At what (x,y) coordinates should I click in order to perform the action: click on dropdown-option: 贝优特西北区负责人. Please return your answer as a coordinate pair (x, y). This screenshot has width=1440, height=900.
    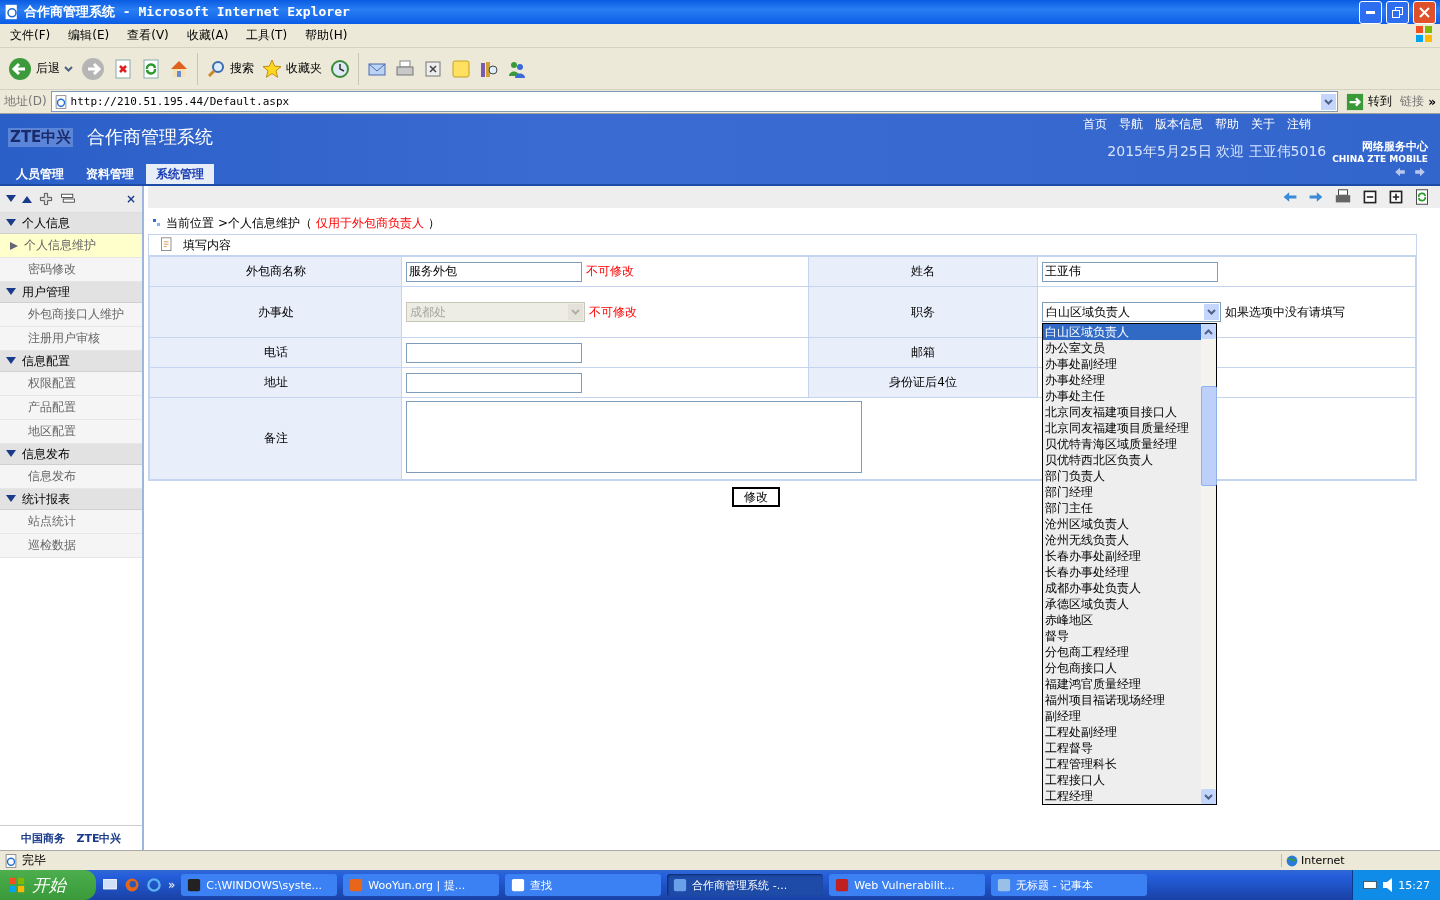
    Looking at the image, I should click on (1122, 460).